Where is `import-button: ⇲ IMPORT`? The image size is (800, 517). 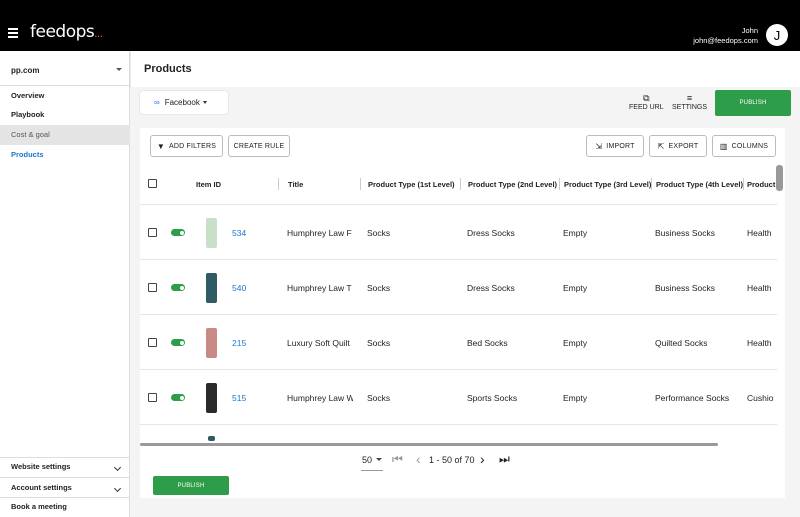
import-button: ⇲ IMPORT is located at coordinates (615, 146).